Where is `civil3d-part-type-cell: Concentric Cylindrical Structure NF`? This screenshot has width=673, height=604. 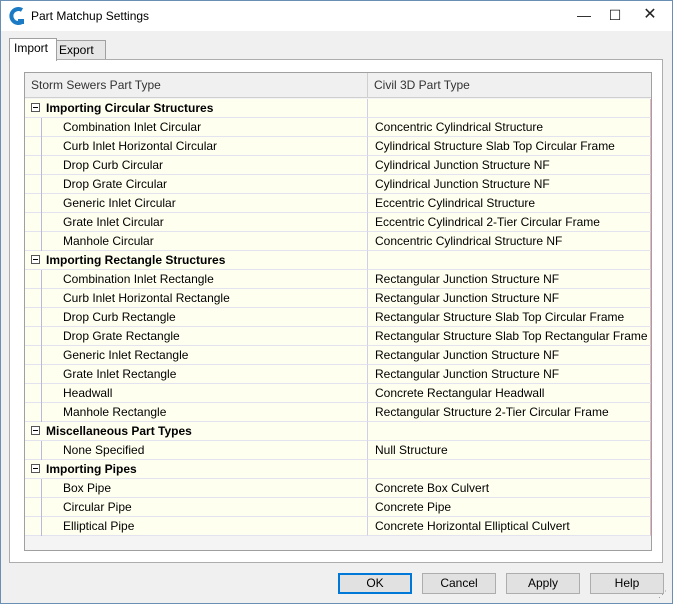 civil3d-part-type-cell: Concentric Cylindrical Structure NF is located at coordinates (509, 241).